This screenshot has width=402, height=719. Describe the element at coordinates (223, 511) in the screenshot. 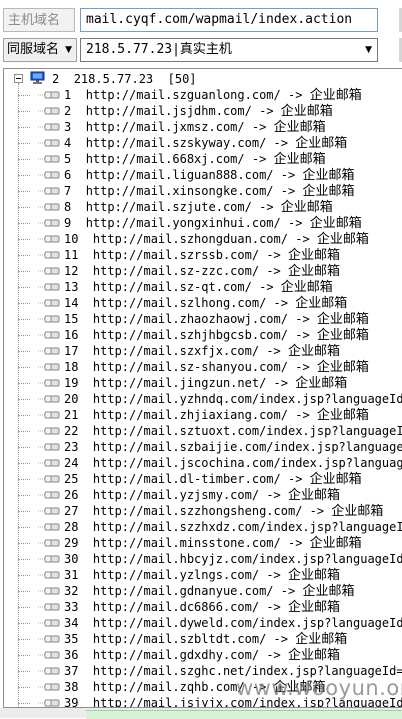

I see `tree-item-text: 27 http://mail.szzhongsheng.com/ -> 企业邮箱` at that location.